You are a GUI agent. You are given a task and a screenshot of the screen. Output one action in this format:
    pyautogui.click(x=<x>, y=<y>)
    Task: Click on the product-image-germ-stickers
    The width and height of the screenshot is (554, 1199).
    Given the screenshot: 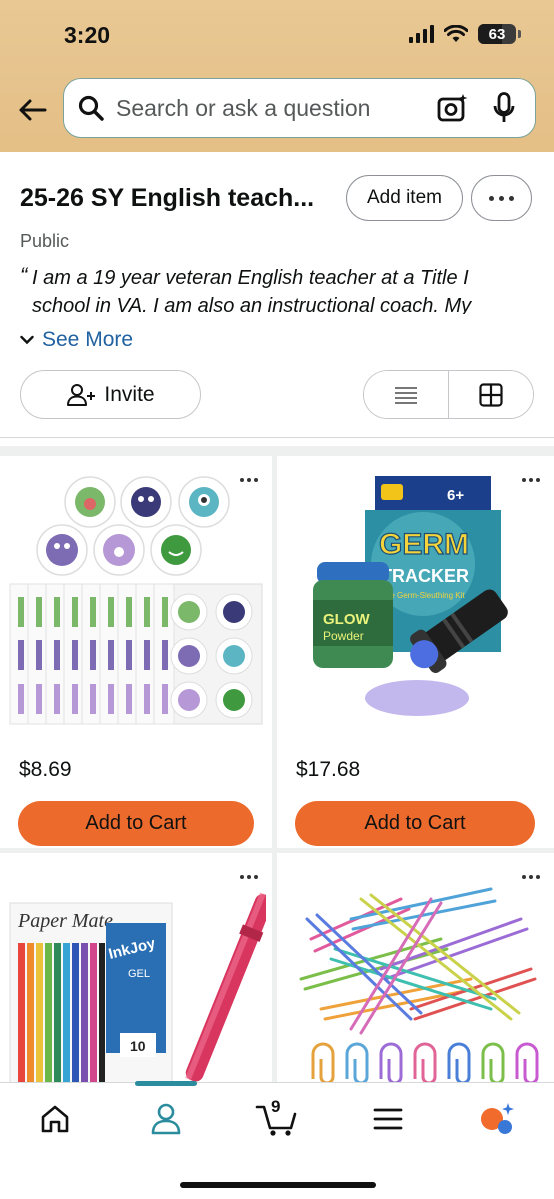 What is the action you would take?
    pyautogui.click(x=136, y=600)
    